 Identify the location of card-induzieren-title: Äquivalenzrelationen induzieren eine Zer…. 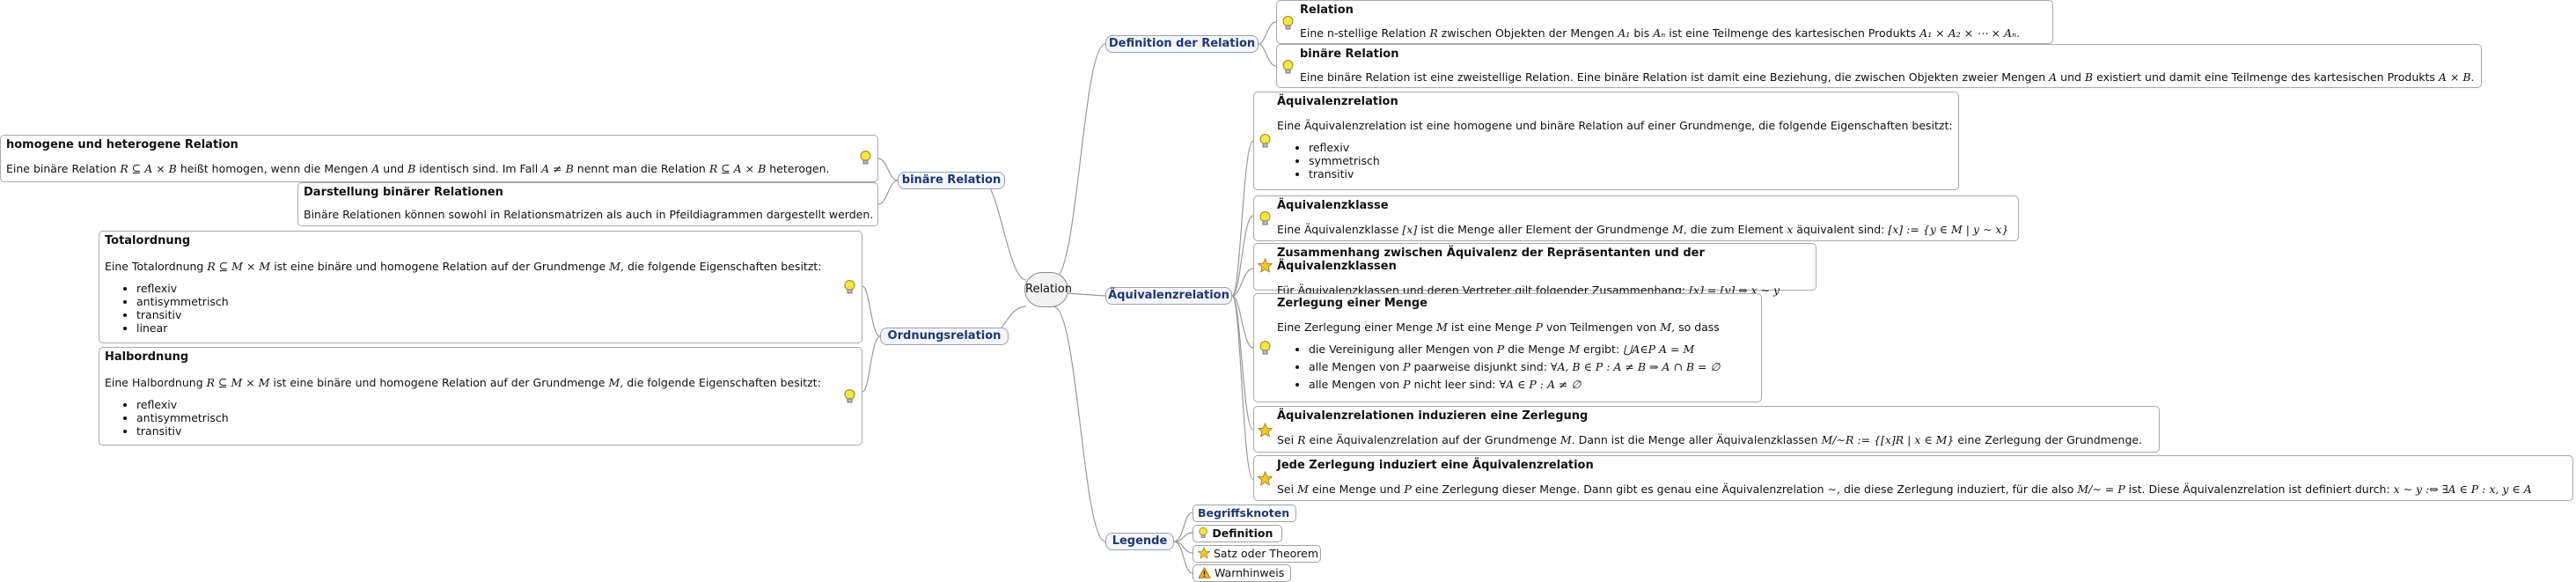
(1433, 416).